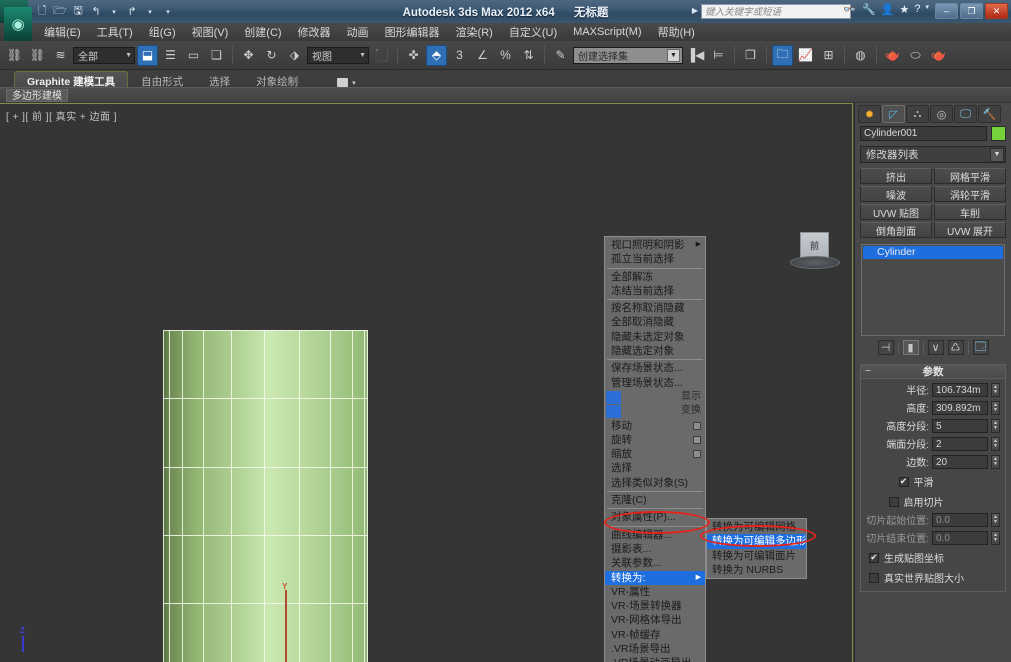 Image resolution: width=1011 pixels, height=662 pixels. Describe the element at coordinates (980, 347) in the screenshot. I see `configure-modifier-sets-icon: 🗔` at that location.